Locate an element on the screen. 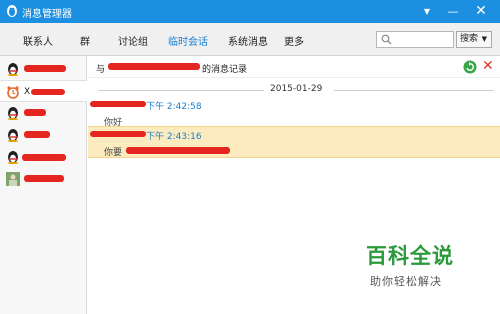  message-text: 你要 is located at coordinates (113, 153).